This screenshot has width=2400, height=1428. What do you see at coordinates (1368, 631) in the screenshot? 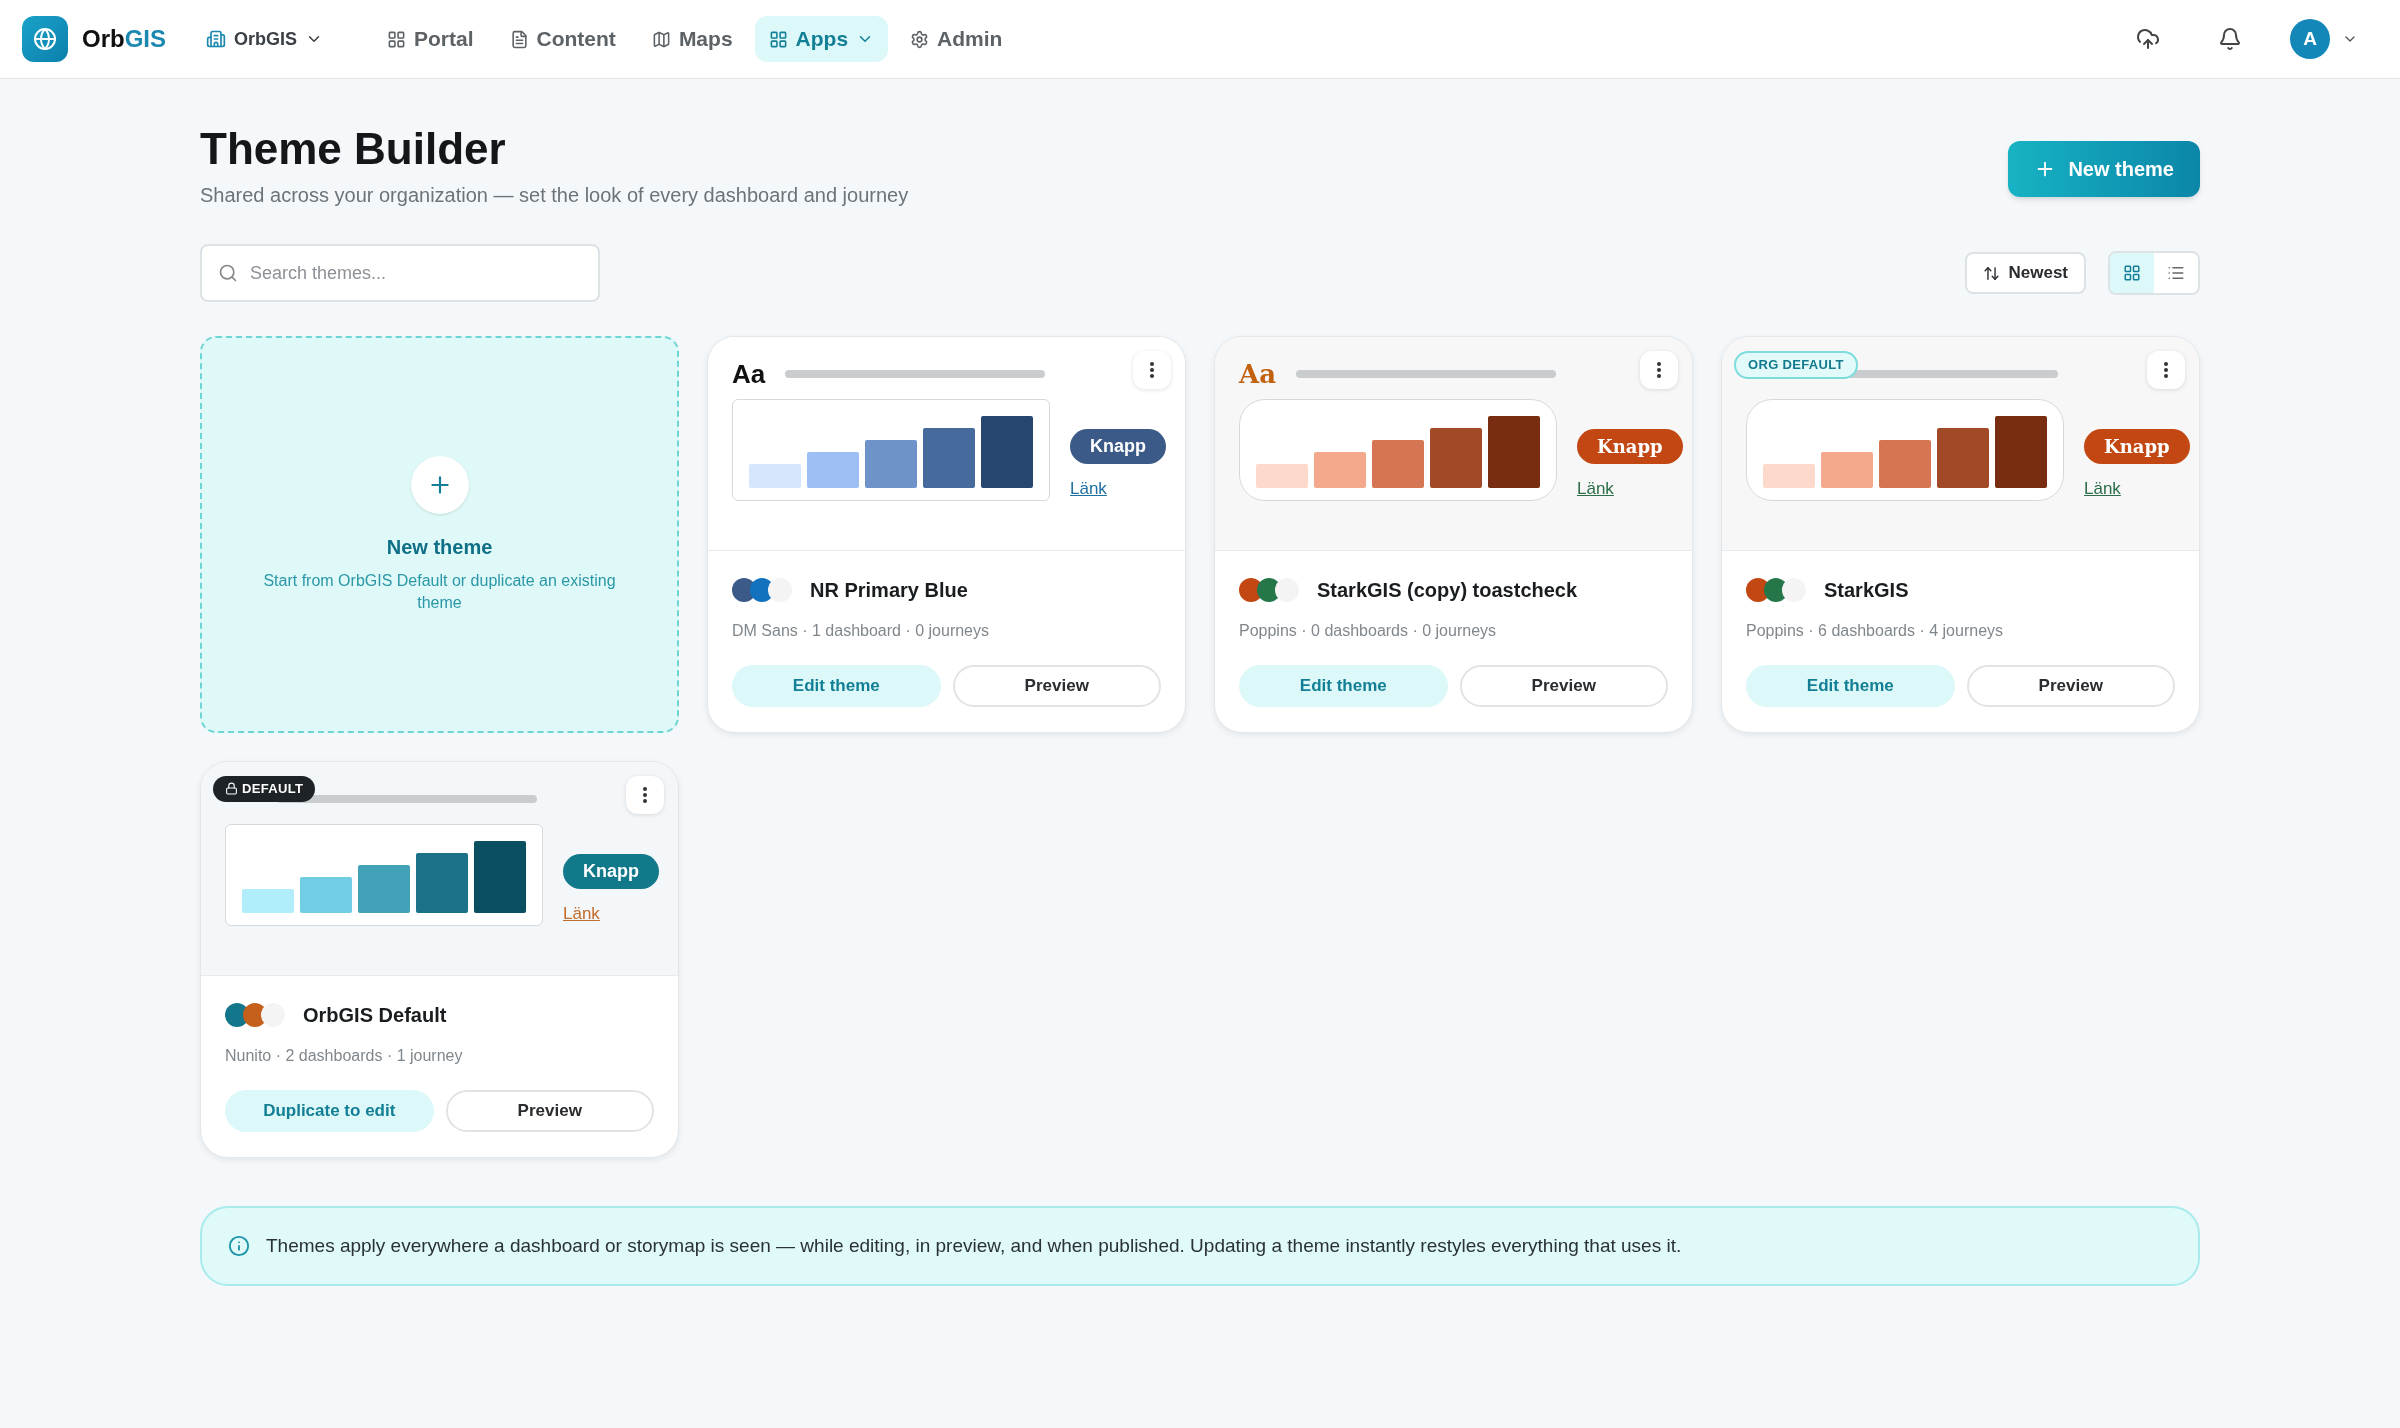
I see `theme-meta: Poppins · 0 dashboards · 0 journeys` at bounding box center [1368, 631].